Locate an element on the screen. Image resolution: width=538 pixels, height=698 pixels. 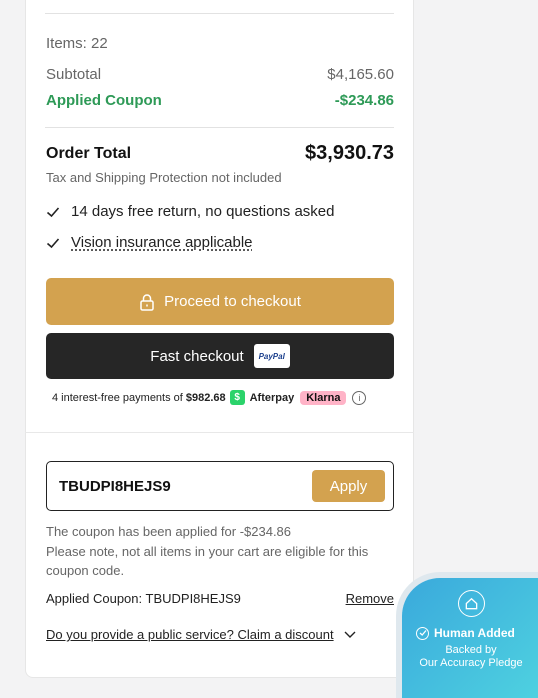
fast-checkout-button: Fast checkout PayPal is located at coordinates (220, 356).